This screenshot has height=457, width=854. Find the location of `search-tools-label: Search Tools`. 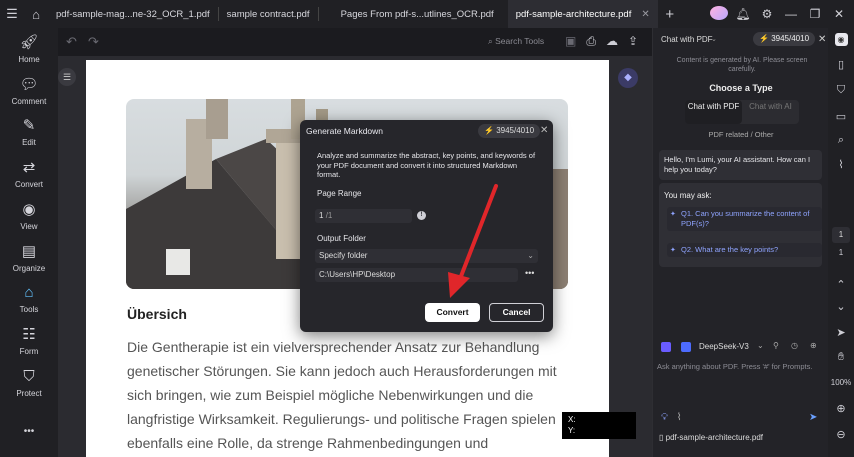

search-tools-label: Search Tools is located at coordinates (520, 41).